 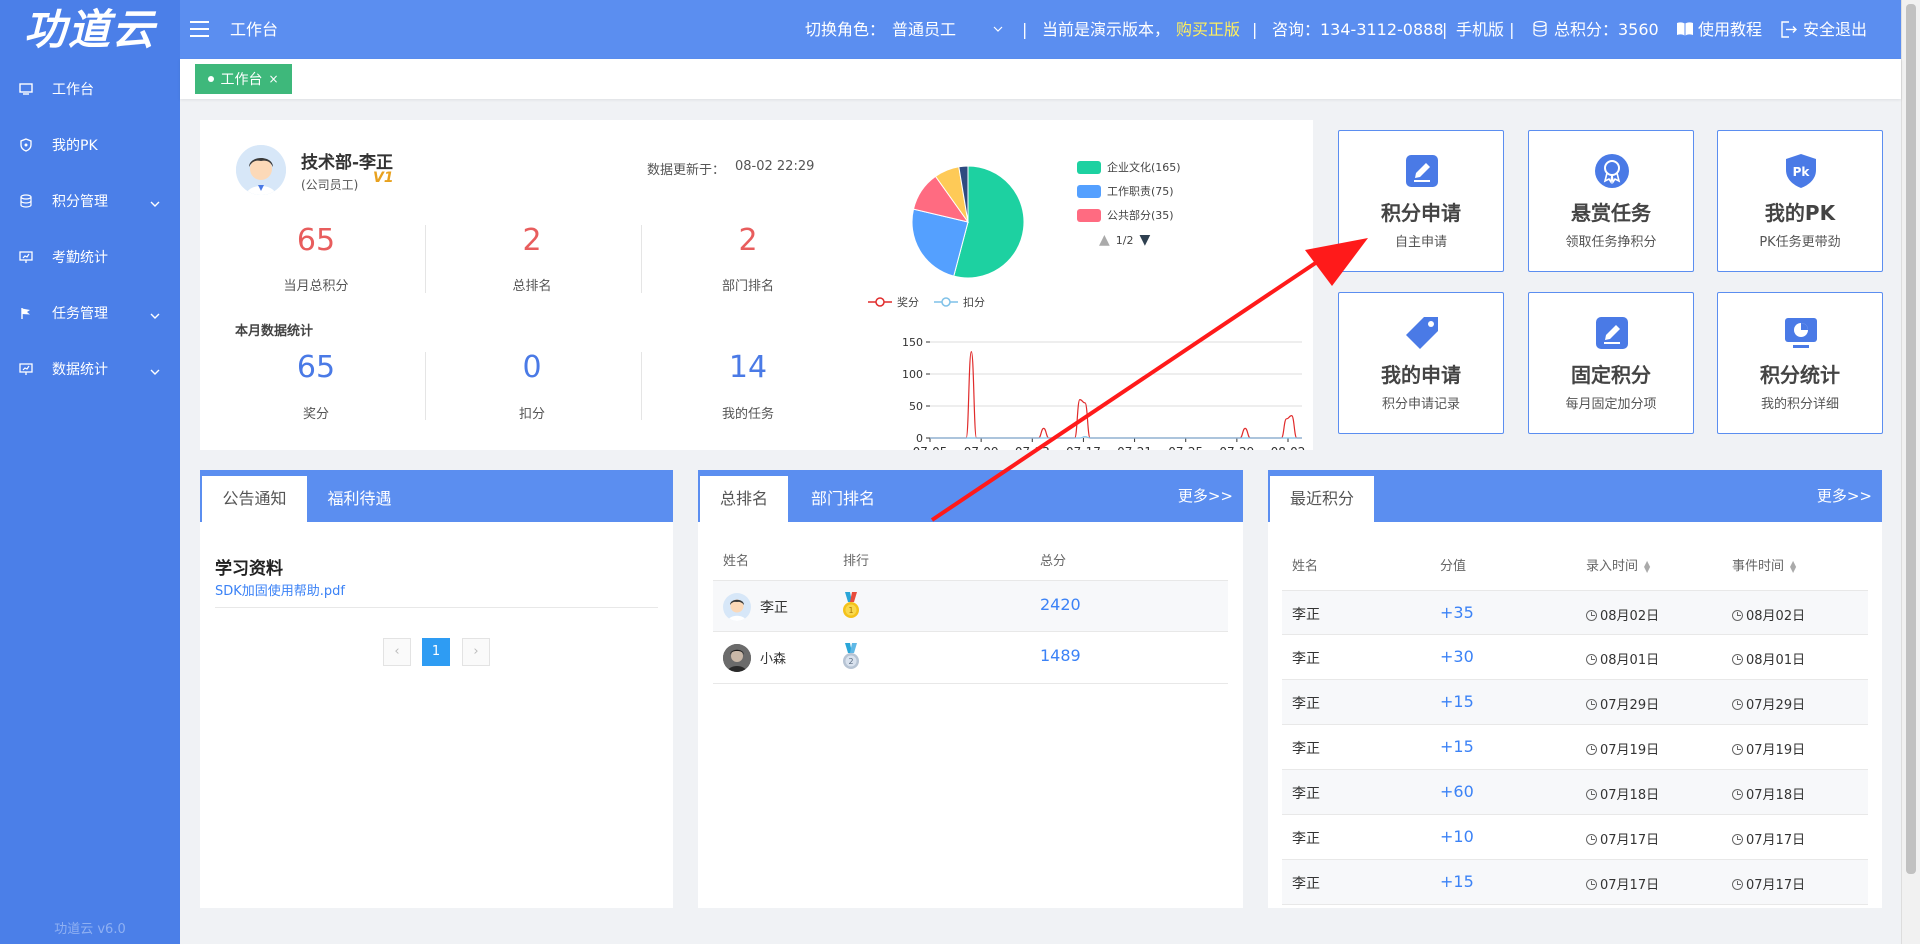 I want to click on table-row: 李正 +15 07月29日 07月29日, so click(x=1575, y=702).